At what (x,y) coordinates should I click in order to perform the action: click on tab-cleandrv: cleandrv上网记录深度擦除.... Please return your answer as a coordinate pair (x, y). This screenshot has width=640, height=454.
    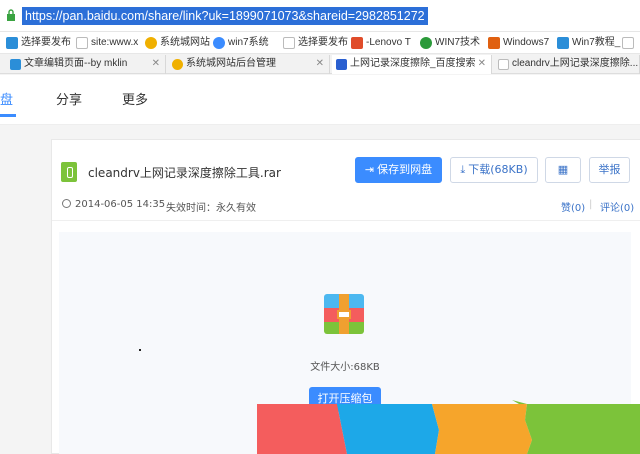
    Looking at the image, I should click on (567, 64).